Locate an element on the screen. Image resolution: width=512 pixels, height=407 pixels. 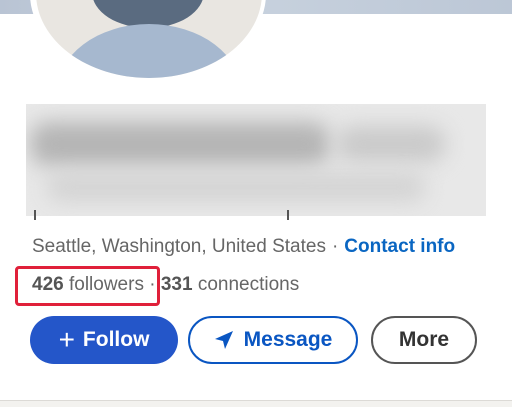
avatar is located at coordinates (149, 39).